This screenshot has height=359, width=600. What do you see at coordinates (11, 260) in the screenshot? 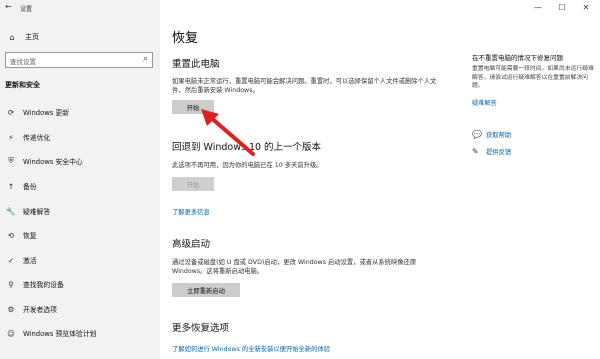
I see `activation-icon: ✓` at bounding box center [11, 260].